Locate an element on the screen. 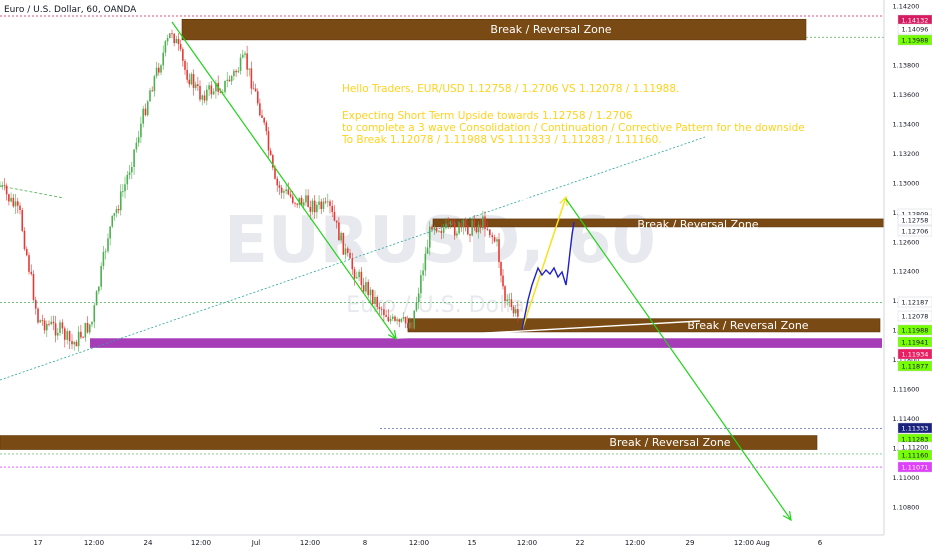 This screenshot has height=550, width=932. zone-label: Break / Reversal Zone is located at coordinates (550, 29).